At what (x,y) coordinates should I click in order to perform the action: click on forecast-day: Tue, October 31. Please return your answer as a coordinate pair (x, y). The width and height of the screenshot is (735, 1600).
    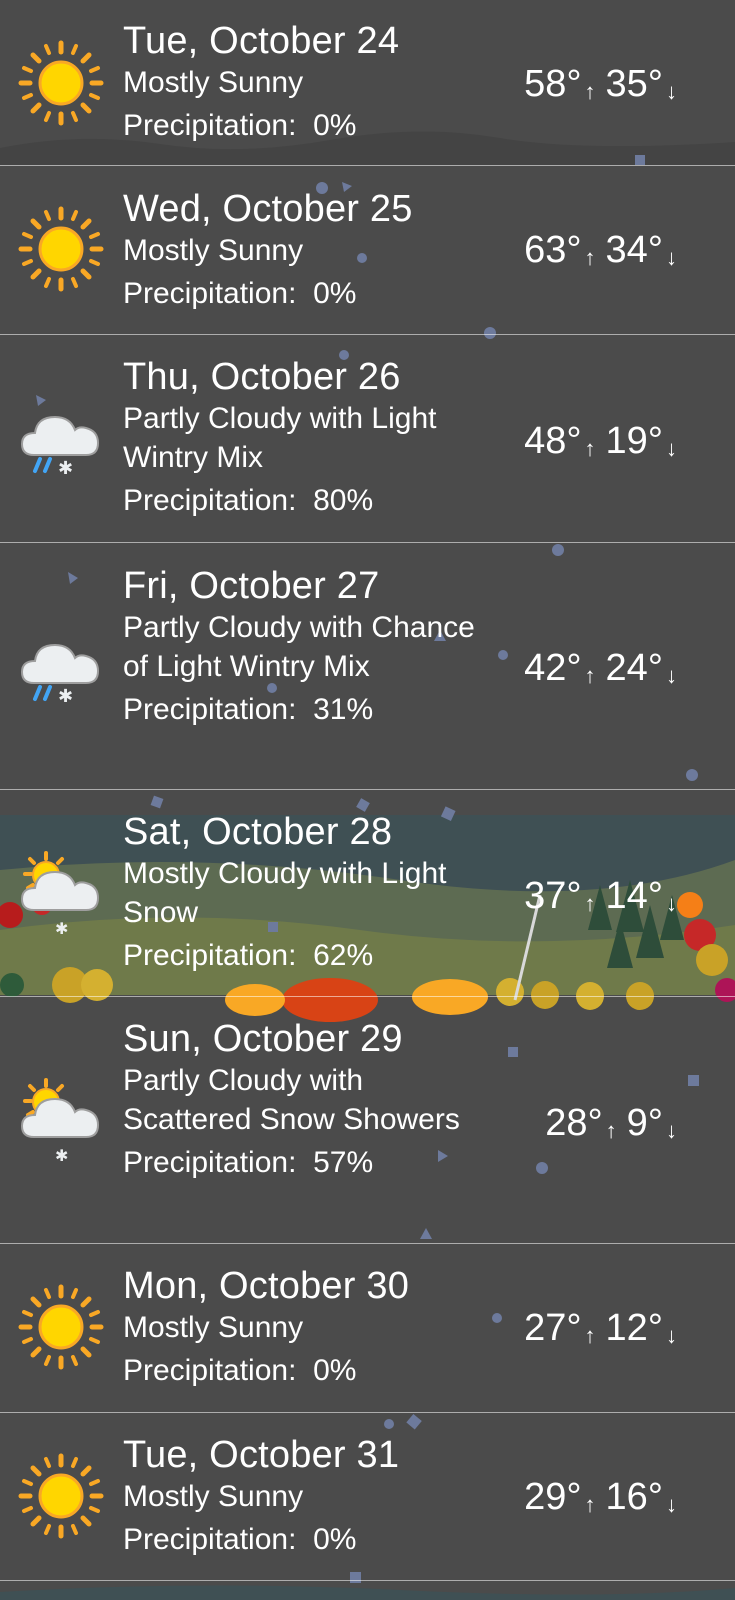
    Looking at the image, I should click on (261, 1455).